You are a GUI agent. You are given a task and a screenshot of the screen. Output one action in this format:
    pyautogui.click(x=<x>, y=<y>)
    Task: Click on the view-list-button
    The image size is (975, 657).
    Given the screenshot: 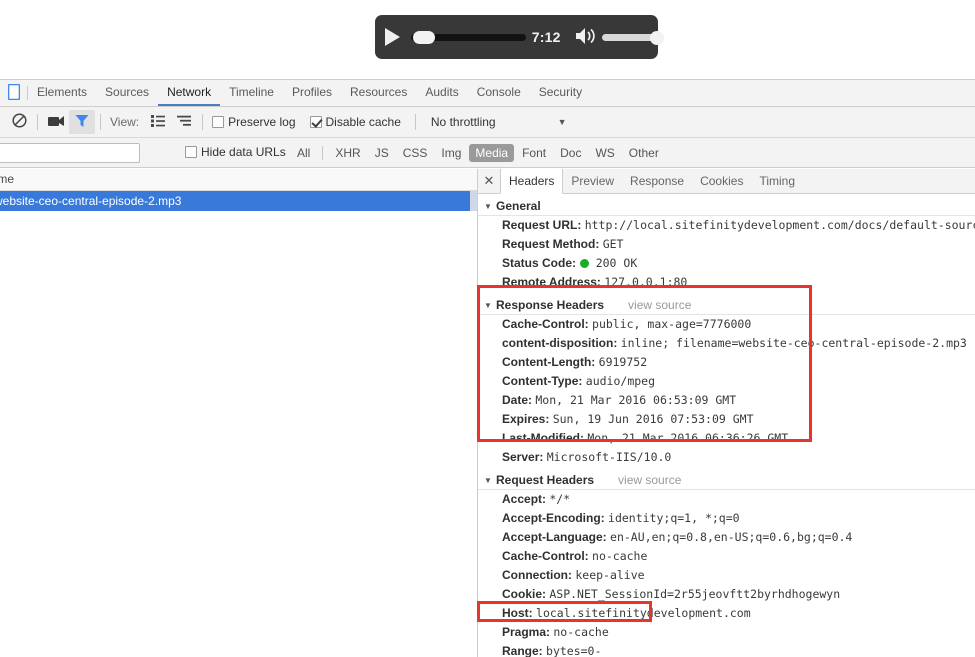 What is the action you would take?
    pyautogui.click(x=158, y=122)
    